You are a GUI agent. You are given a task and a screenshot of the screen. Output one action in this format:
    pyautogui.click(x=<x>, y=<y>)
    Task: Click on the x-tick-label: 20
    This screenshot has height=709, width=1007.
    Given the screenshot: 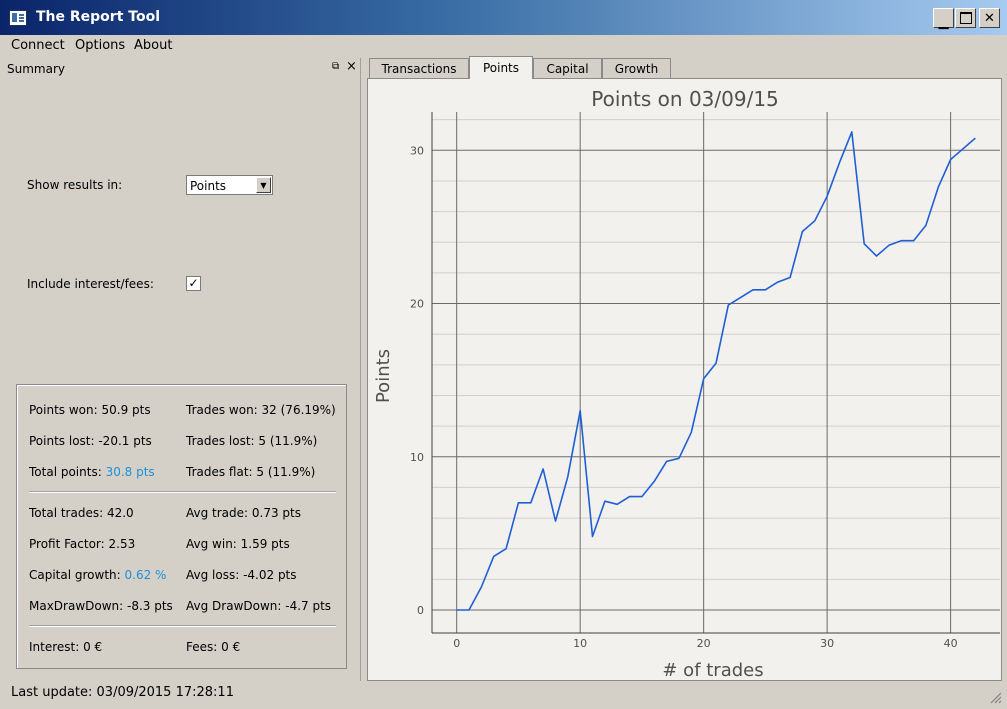 What is the action you would take?
    pyautogui.click(x=704, y=643)
    